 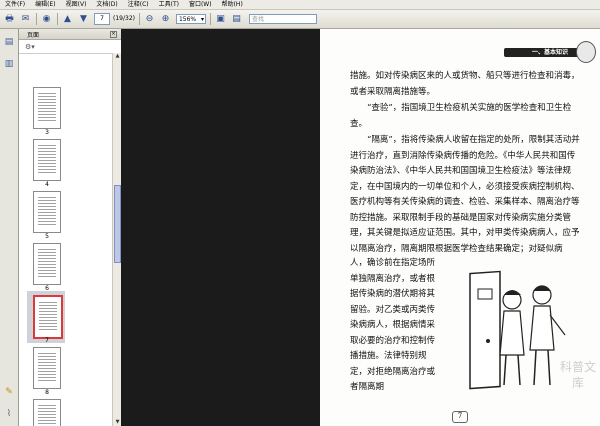 What do you see at coordinates (165, 19) in the screenshot?
I see `zoom-in-icon: ⊕` at bounding box center [165, 19].